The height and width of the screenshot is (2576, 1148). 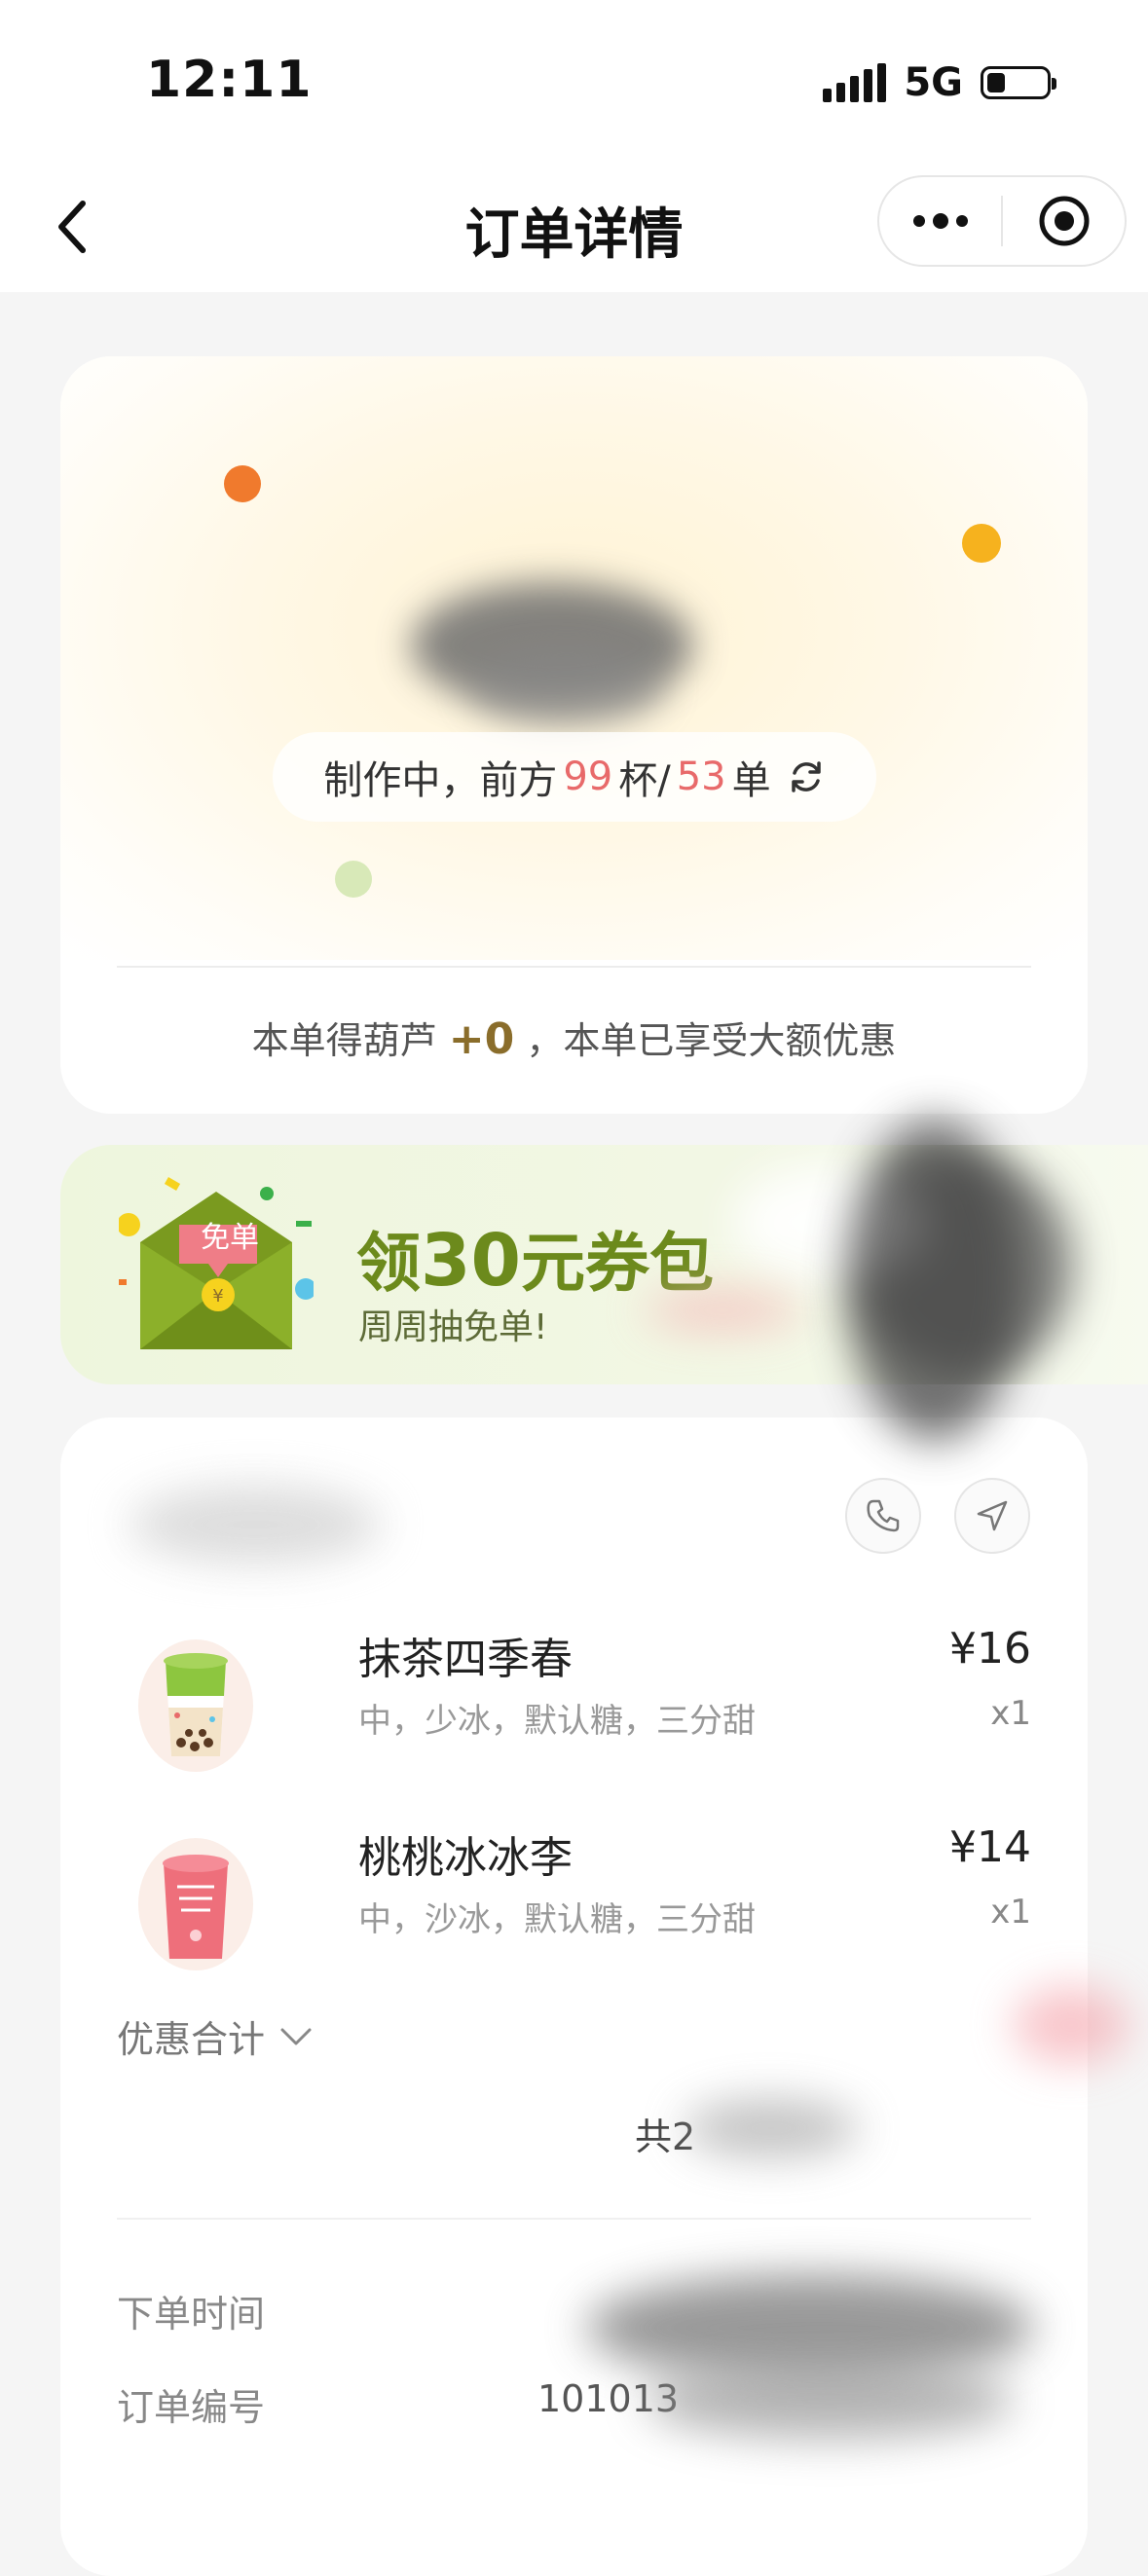 I want to click on target-icon, so click(x=1064, y=221).